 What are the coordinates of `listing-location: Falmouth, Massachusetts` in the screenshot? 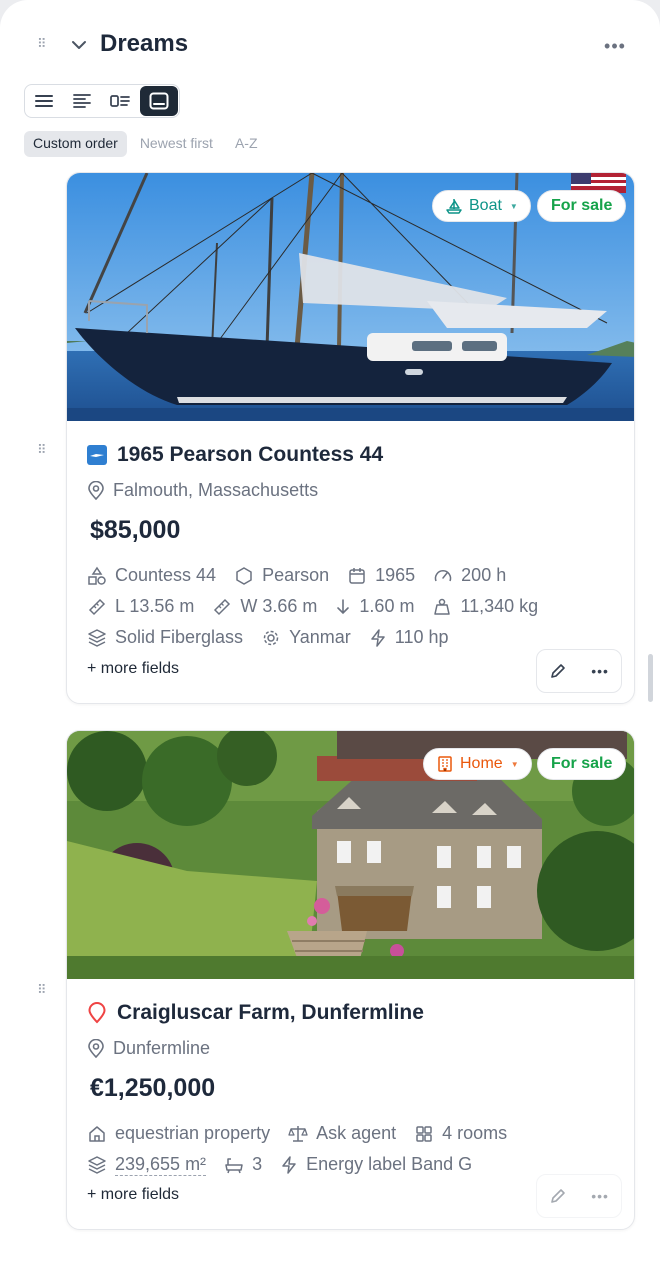 It's located at (202, 490).